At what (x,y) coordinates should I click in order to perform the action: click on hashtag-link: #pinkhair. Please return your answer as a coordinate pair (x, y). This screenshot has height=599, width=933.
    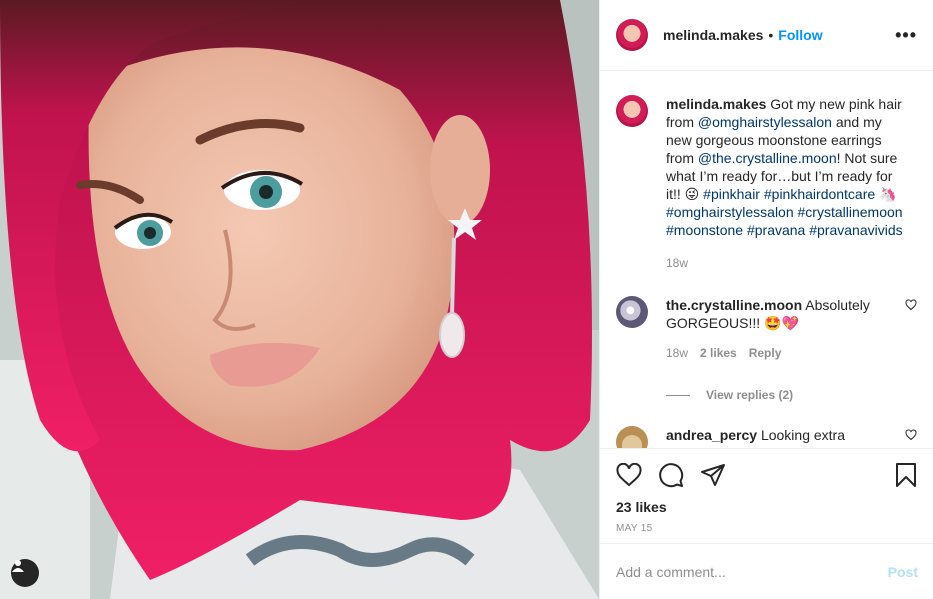
    Looking at the image, I should click on (731, 194).